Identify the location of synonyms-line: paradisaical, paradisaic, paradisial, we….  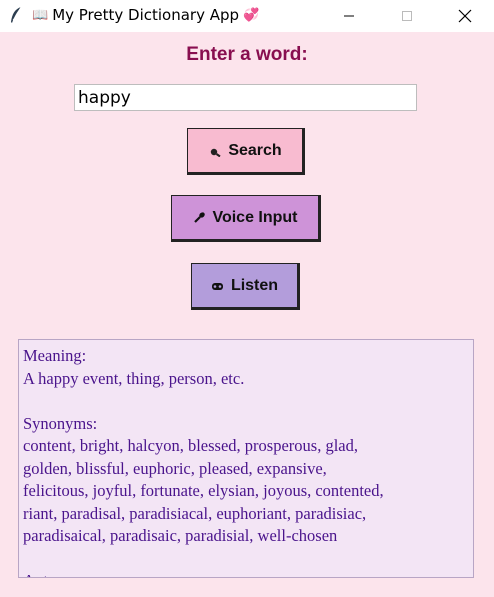
(180, 535).